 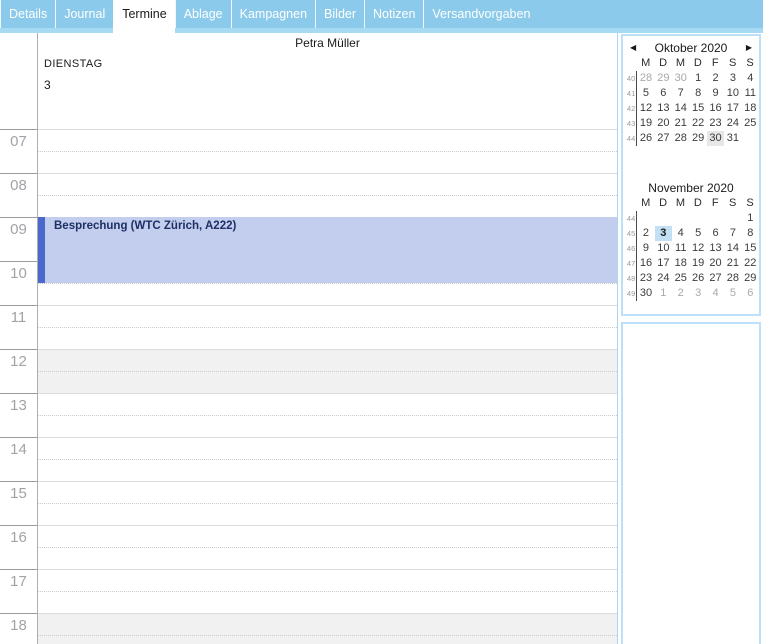 What do you see at coordinates (480, 14) in the screenshot?
I see `tab-versandvorgaben: Versandvorgaben` at bounding box center [480, 14].